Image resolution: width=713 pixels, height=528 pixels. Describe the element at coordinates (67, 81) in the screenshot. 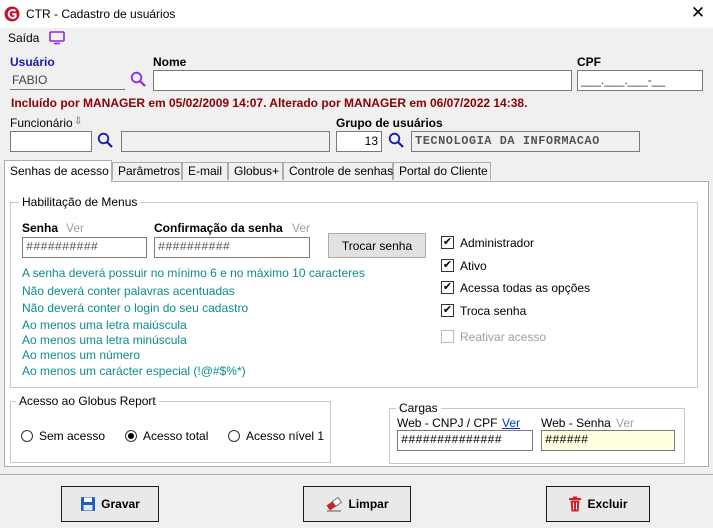

I see `usuario-input: FABIO` at that location.